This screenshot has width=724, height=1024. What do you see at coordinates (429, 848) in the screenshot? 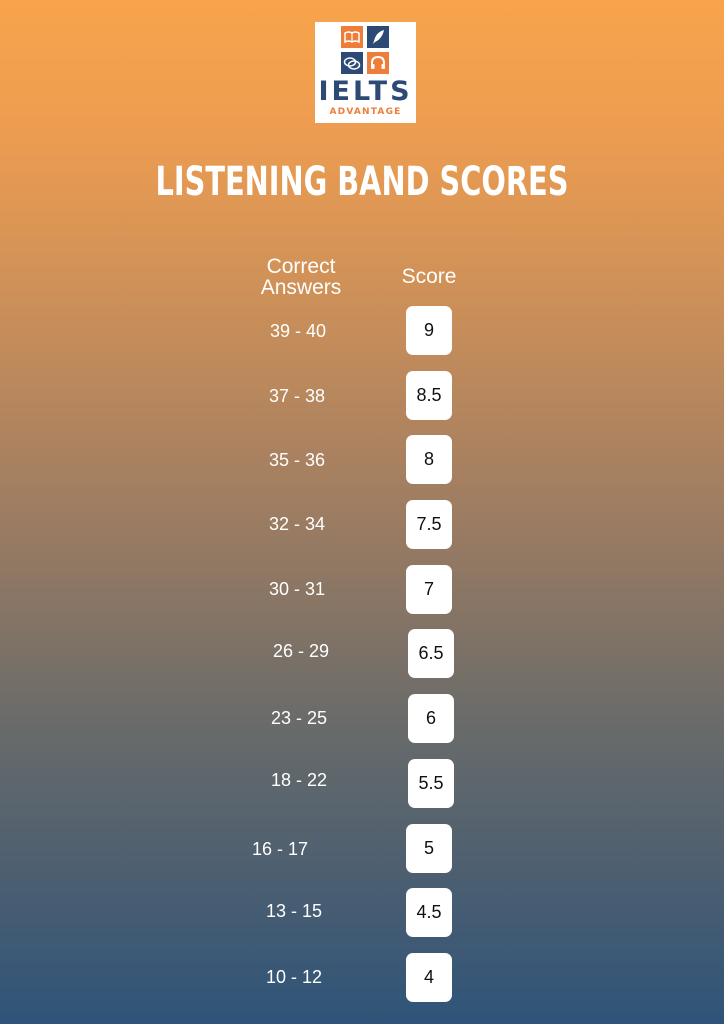
I see `band-score-box: 5` at bounding box center [429, 848].